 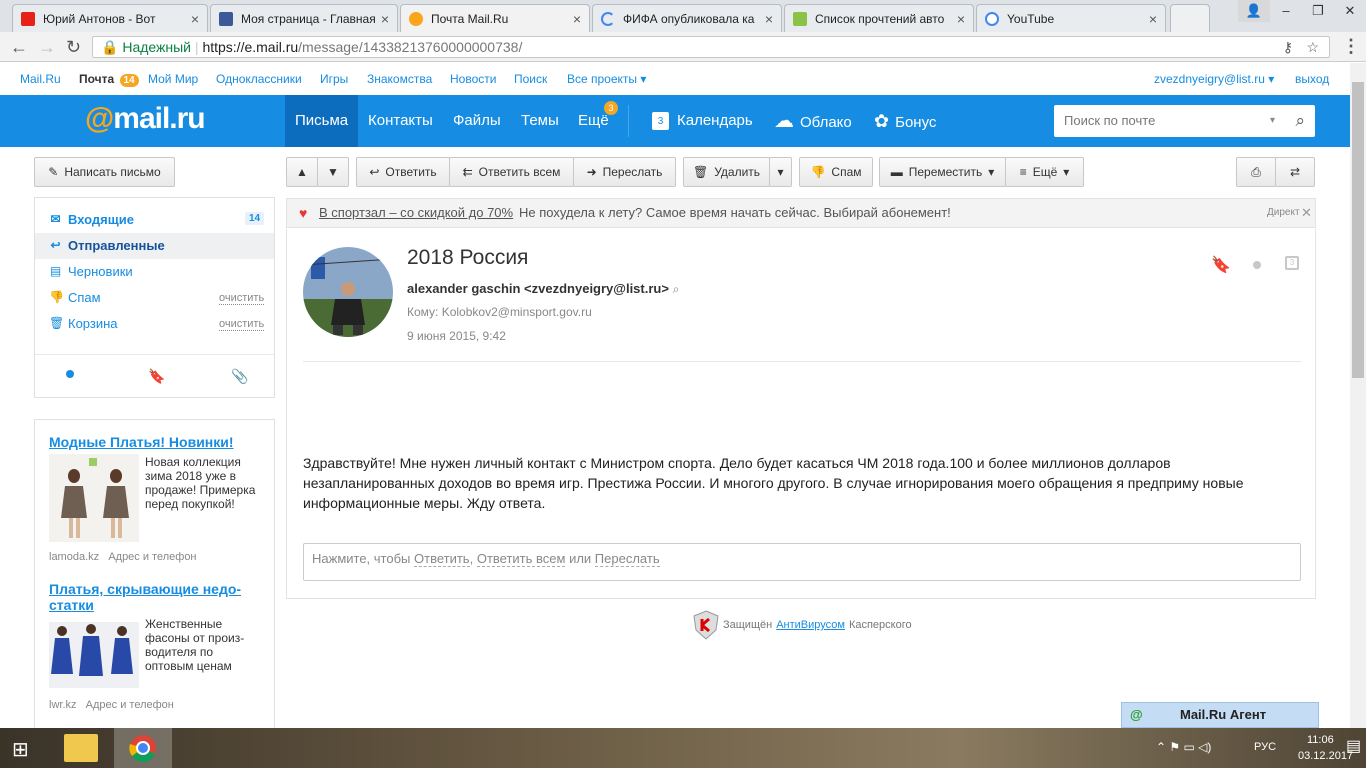 What do you see at coordinates (810, 625) in the screenshot?
I see `antivirus-link: АнтиВирусом` at bounding box center [810, 625].